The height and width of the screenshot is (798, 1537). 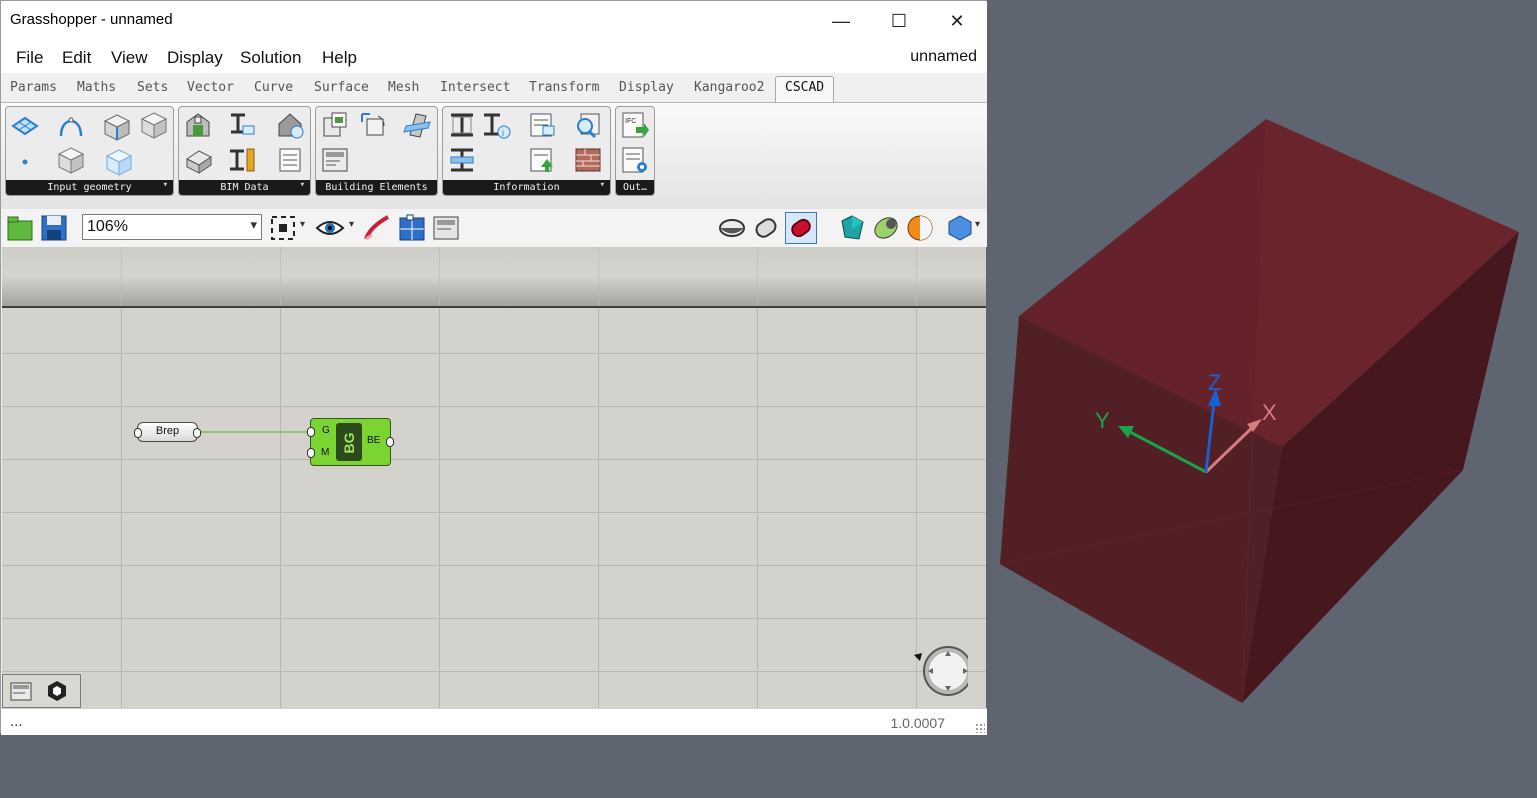 What do you see at coordinates (852, 228) in the screenshot?
I see `bake-icon` at bounding box center [852, 228].